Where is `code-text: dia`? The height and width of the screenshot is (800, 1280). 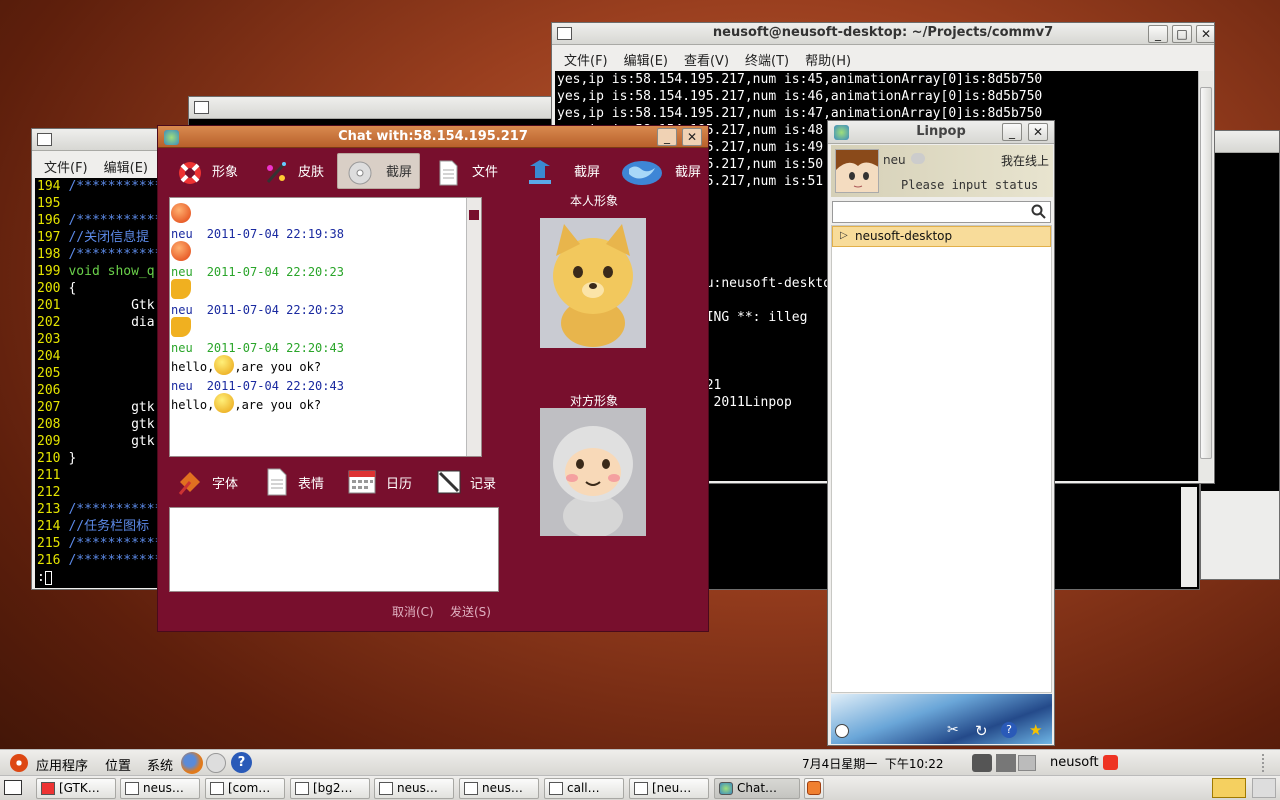
code-text: dia is located at coordinates (111, 322).